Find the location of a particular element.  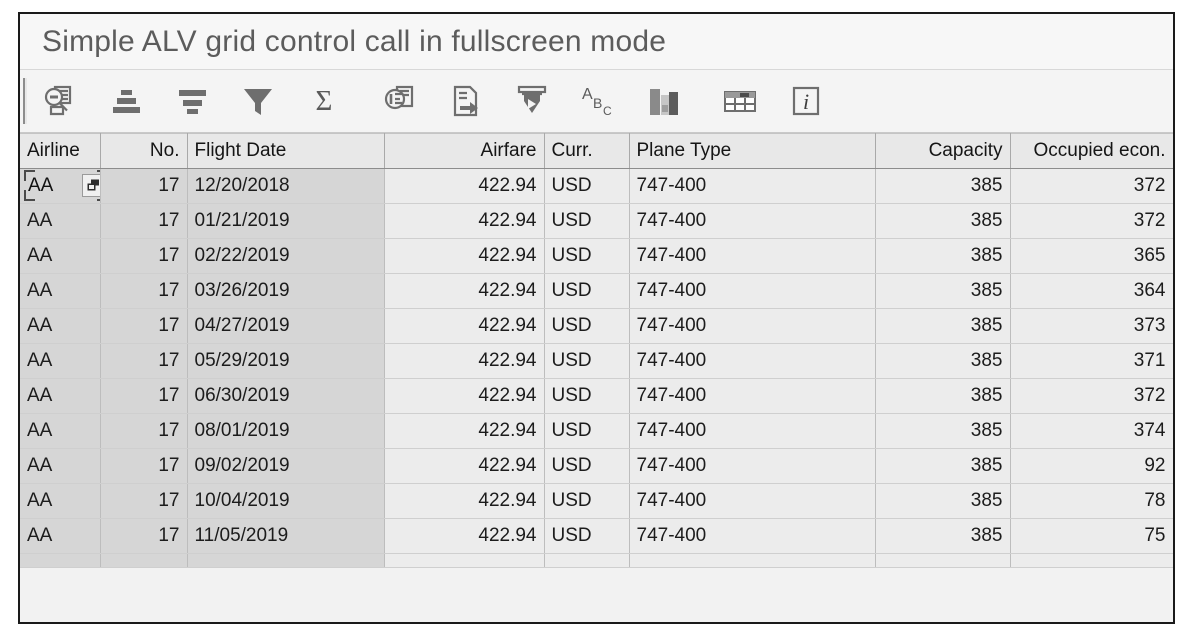

information-button: i is located at coordinates (806, 101).